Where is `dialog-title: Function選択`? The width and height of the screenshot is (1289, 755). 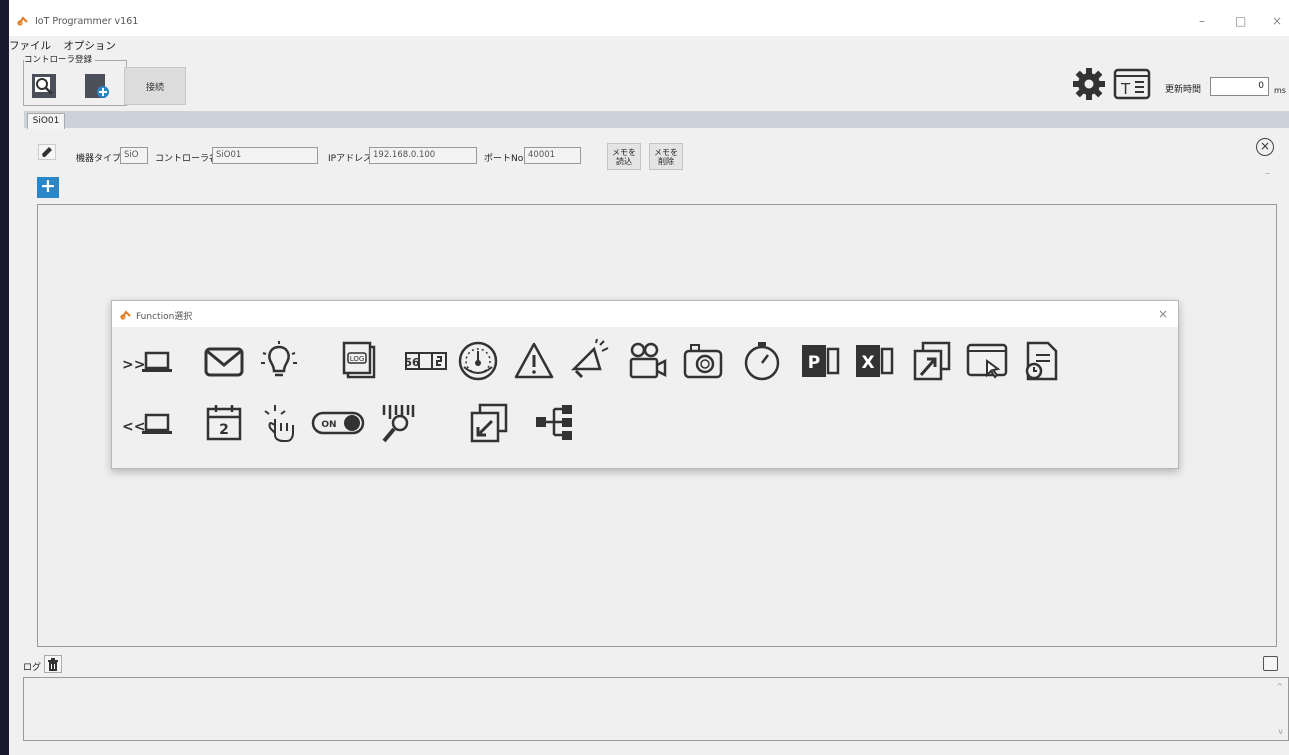 dialog-title: Function選択 is located at coordinates (164, 317).